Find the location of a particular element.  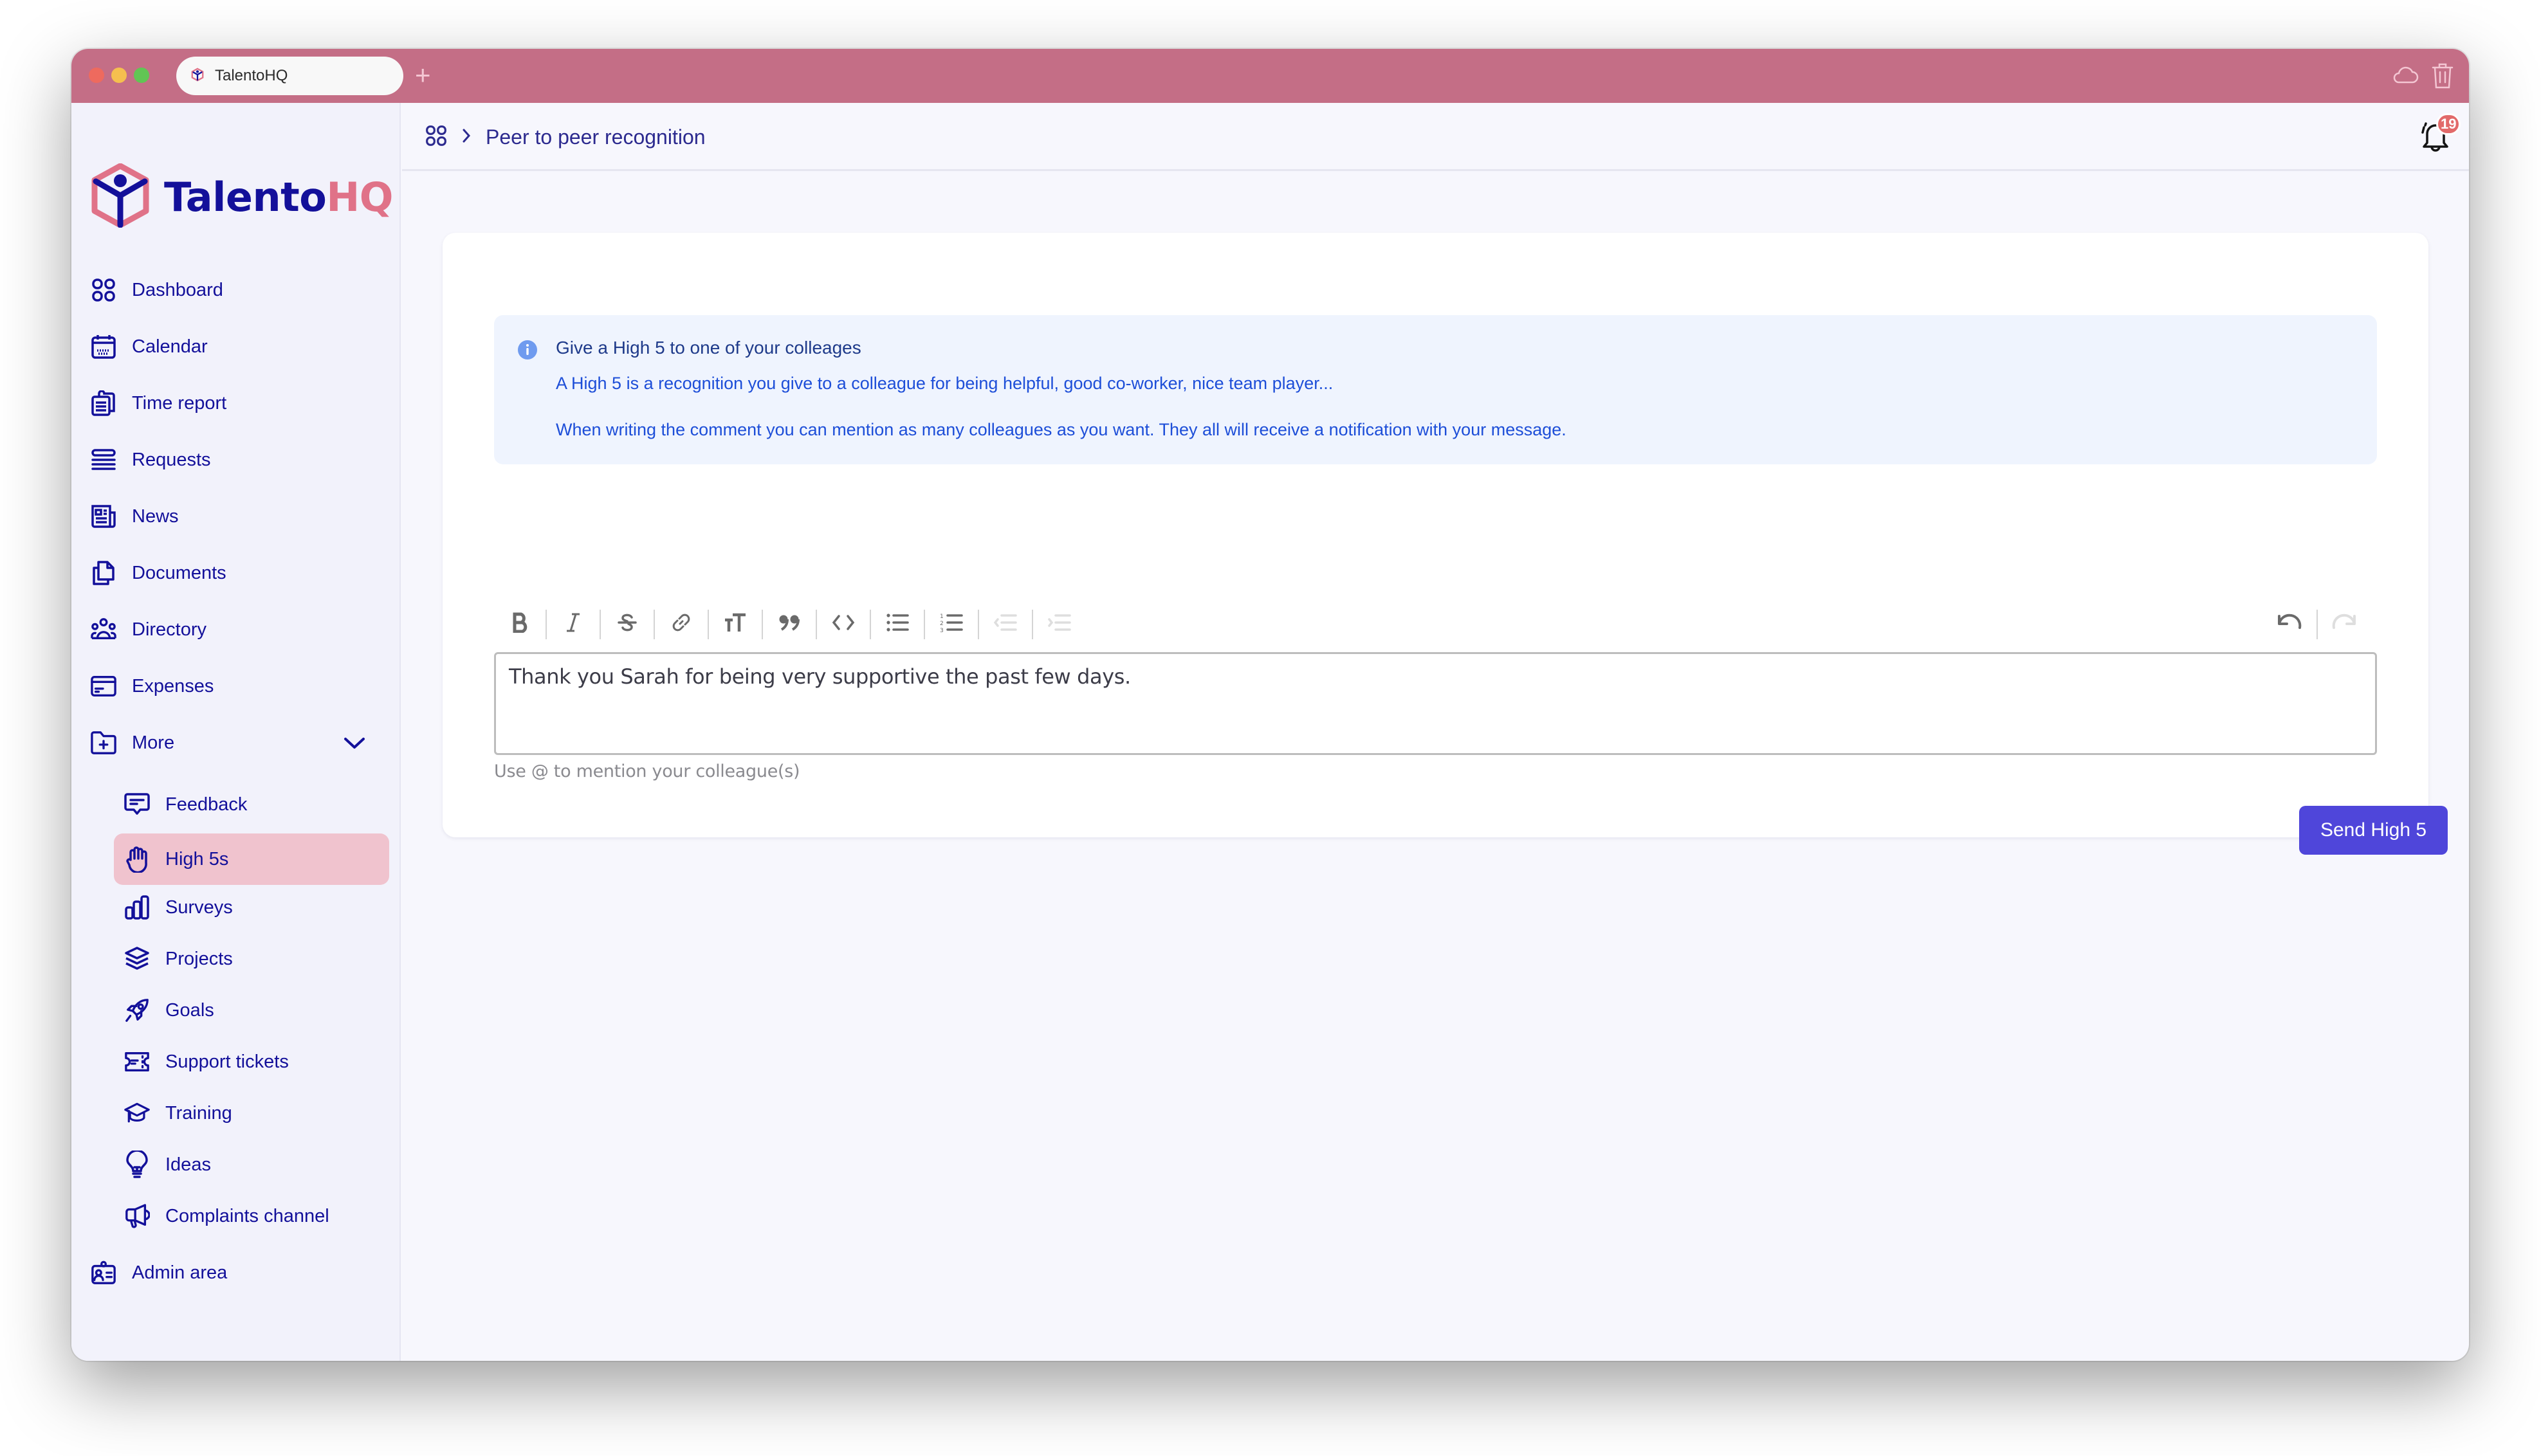

maximize-window-button is located at coordinates (141, 75).